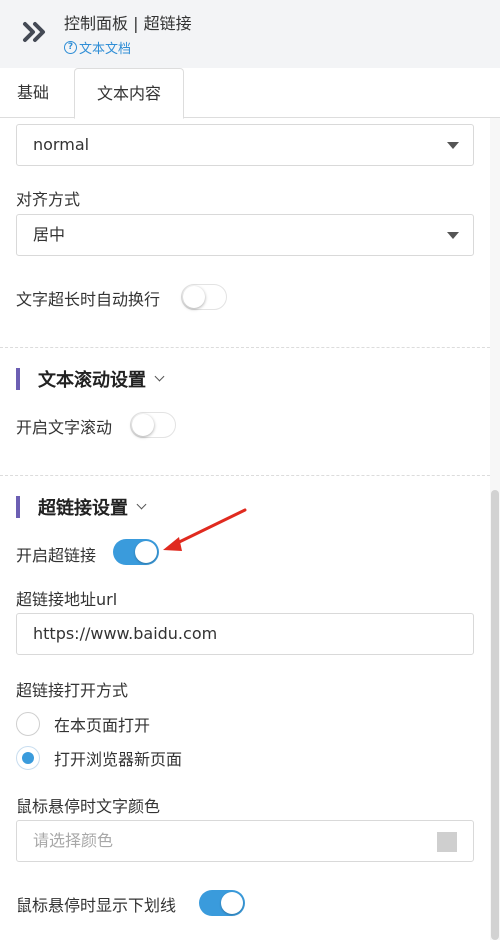 This screenshot has height=940, width=500. I want to click on hover-color-input: 请选择颜色, so click(245, 841).